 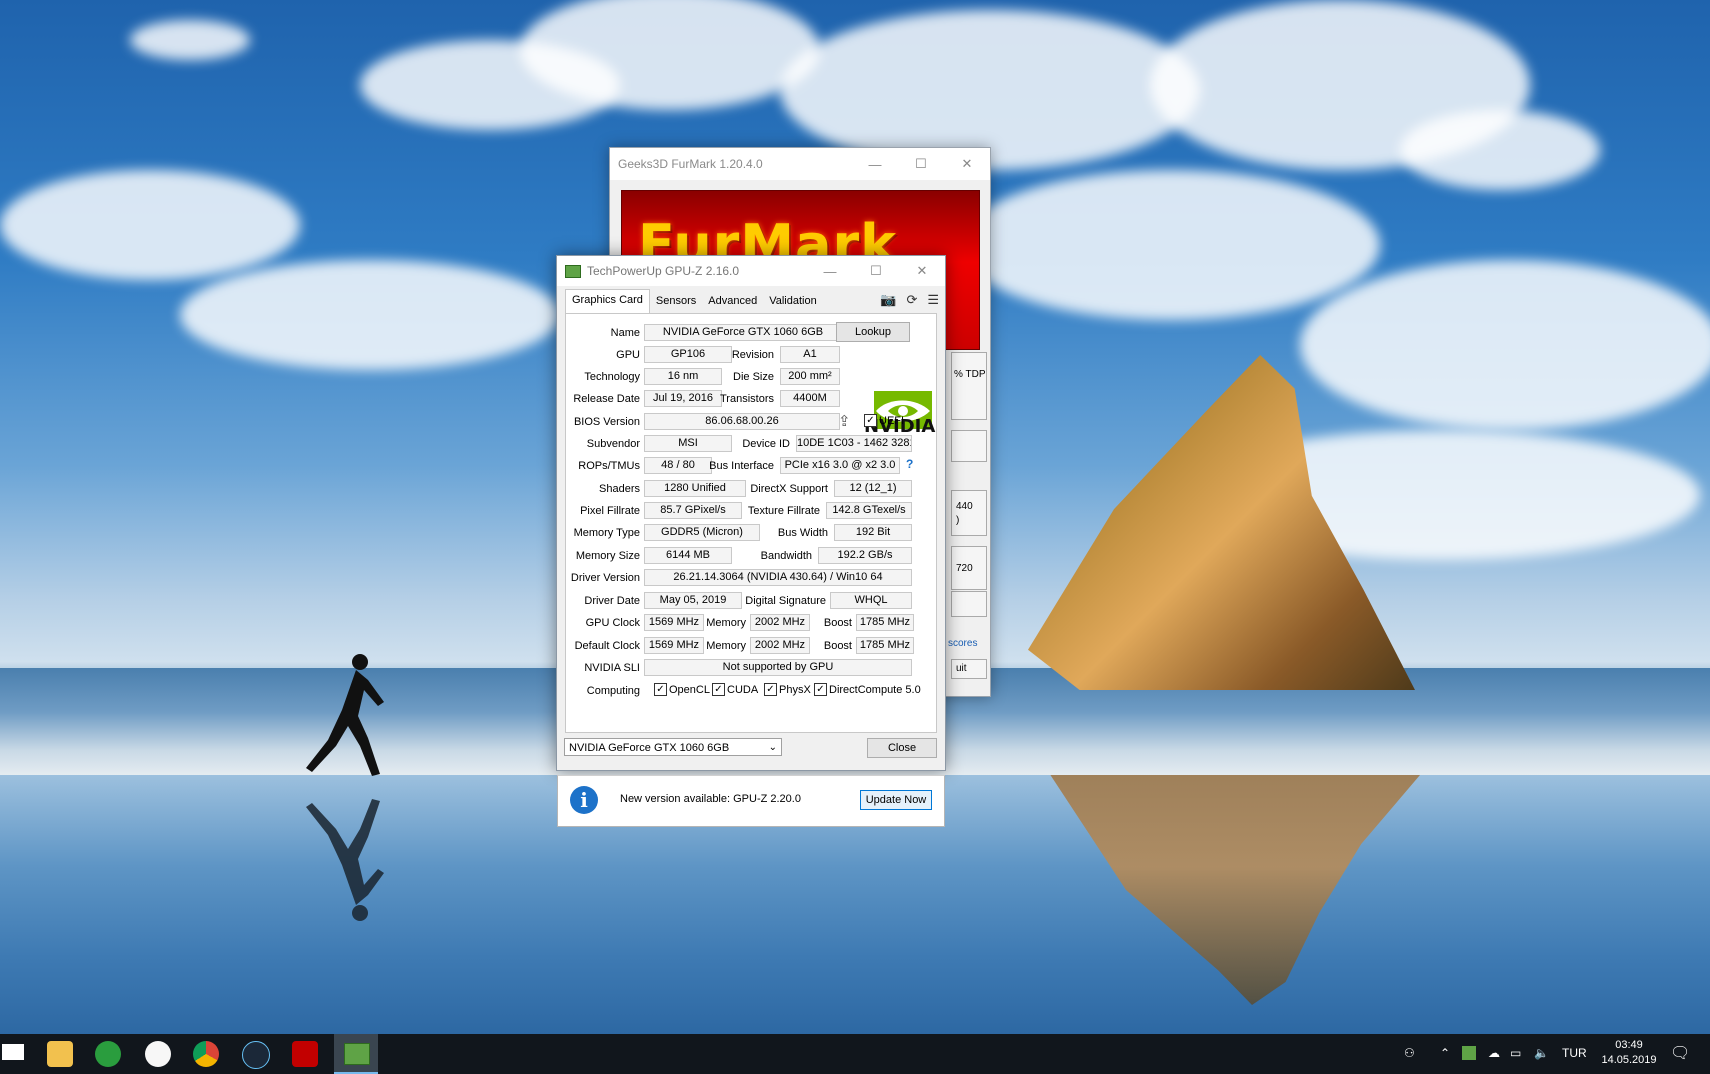 What do you see at coordinates (867, 689) in the screenshot?
I see `directcompute-checkbox: ✓ DirectCompute 5.0` at bounding box center [867, 689].